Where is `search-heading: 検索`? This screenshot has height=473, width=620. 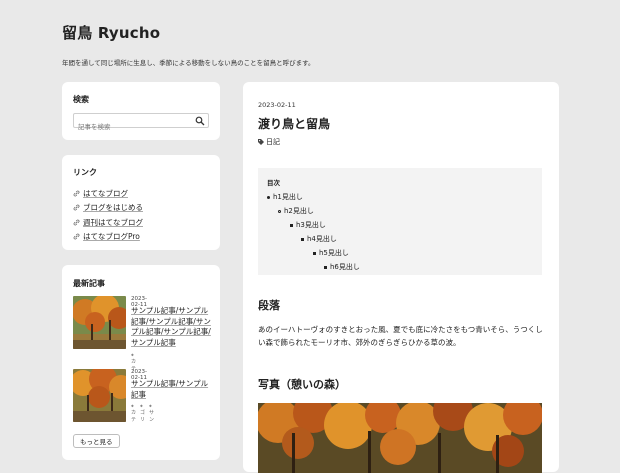
search-heading: 検索 is located at coordinates (81, 99).